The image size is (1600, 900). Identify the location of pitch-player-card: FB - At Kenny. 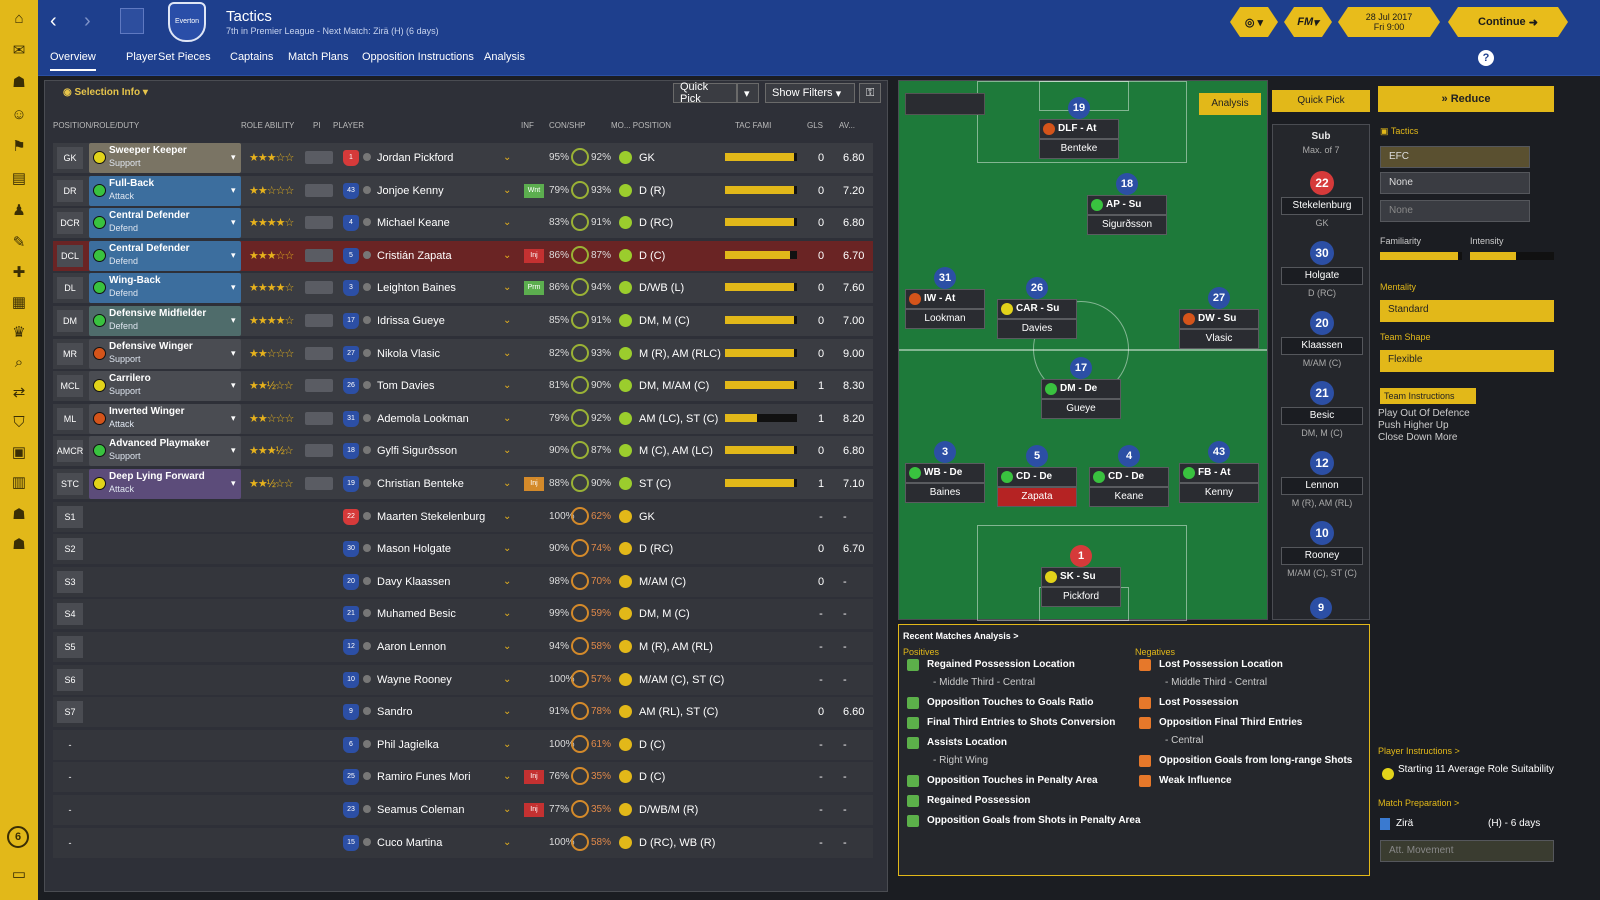
(1219, 483).